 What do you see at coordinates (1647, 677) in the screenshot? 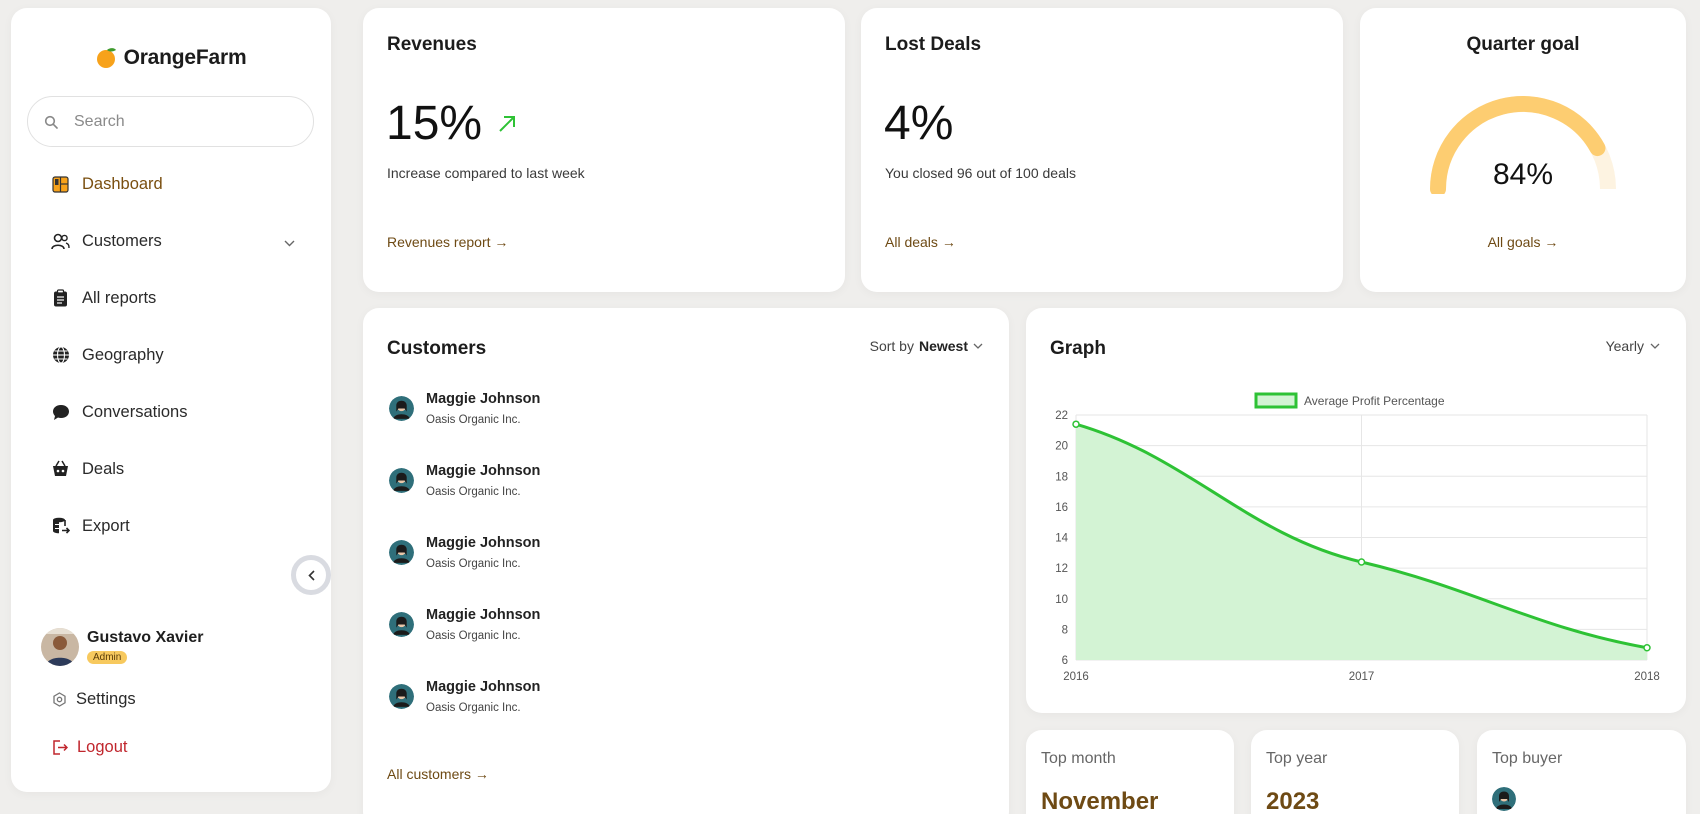
I see `x-tick-label: 2018` at bounding box center [1647, 677].